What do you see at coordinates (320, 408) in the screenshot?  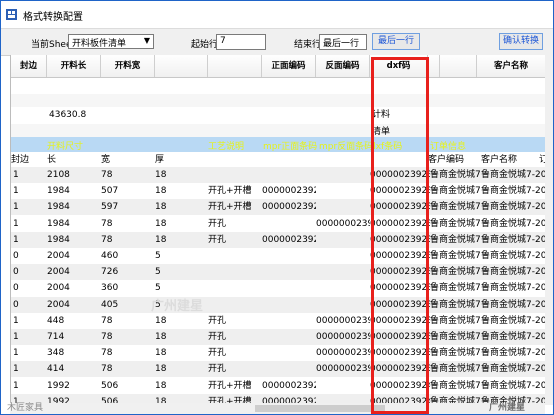 I see `scroll-thumb` at bounding box center [320, 408].